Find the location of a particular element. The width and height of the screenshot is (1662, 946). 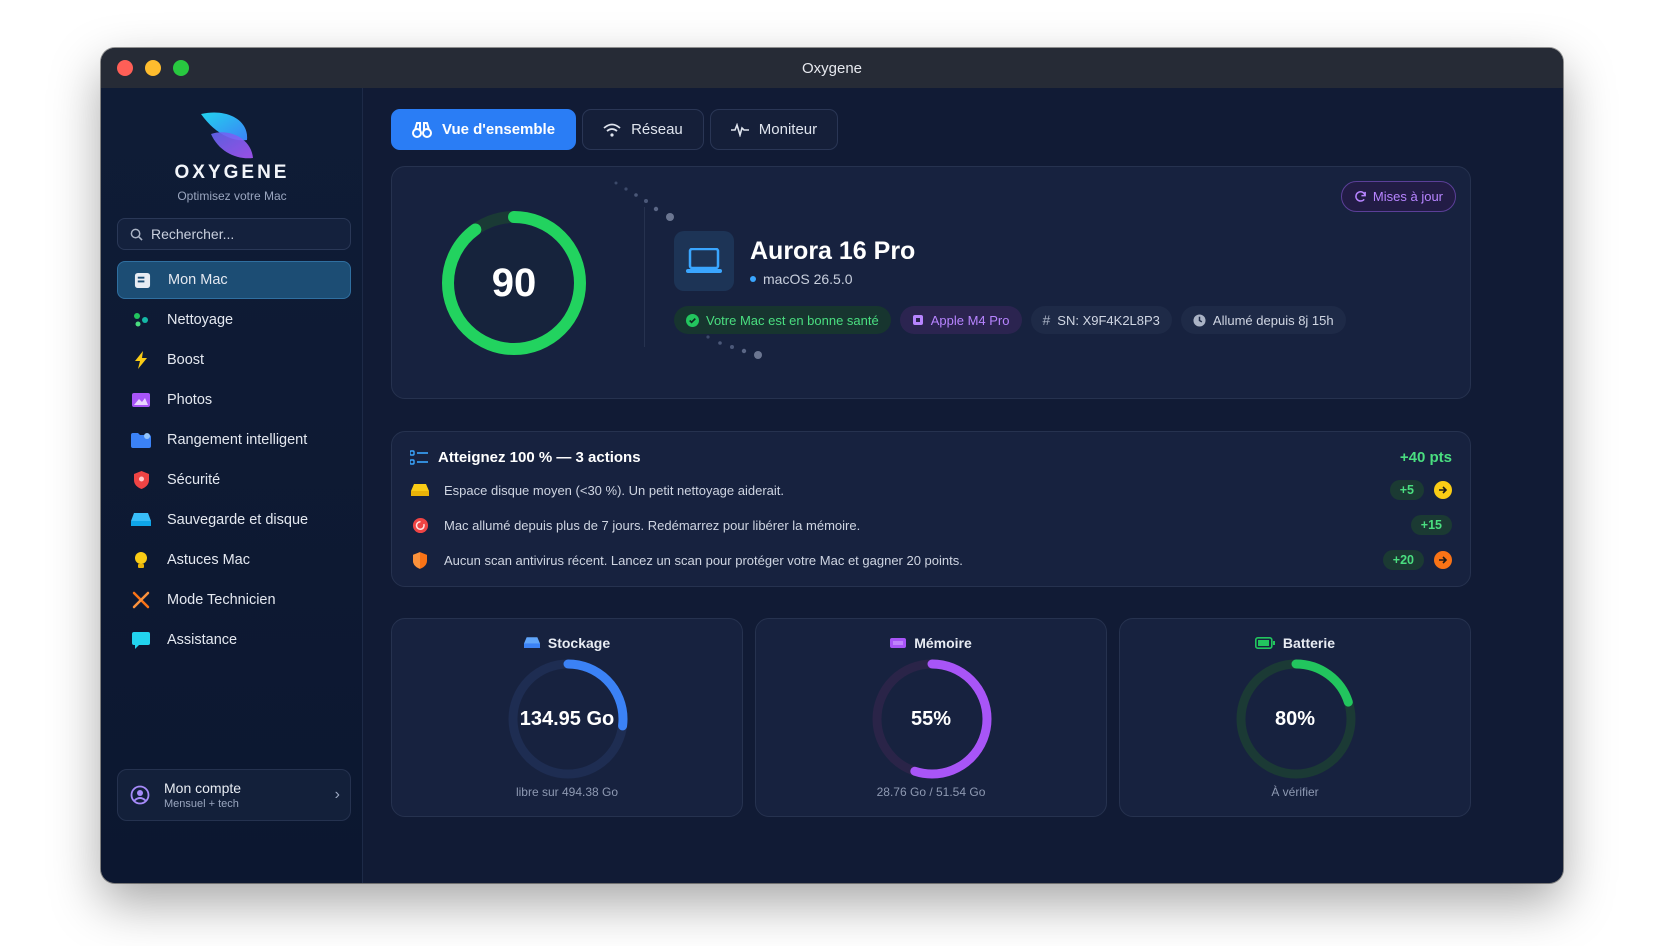

sidebar-item-label: Boost is located at coordinates (186, 360).